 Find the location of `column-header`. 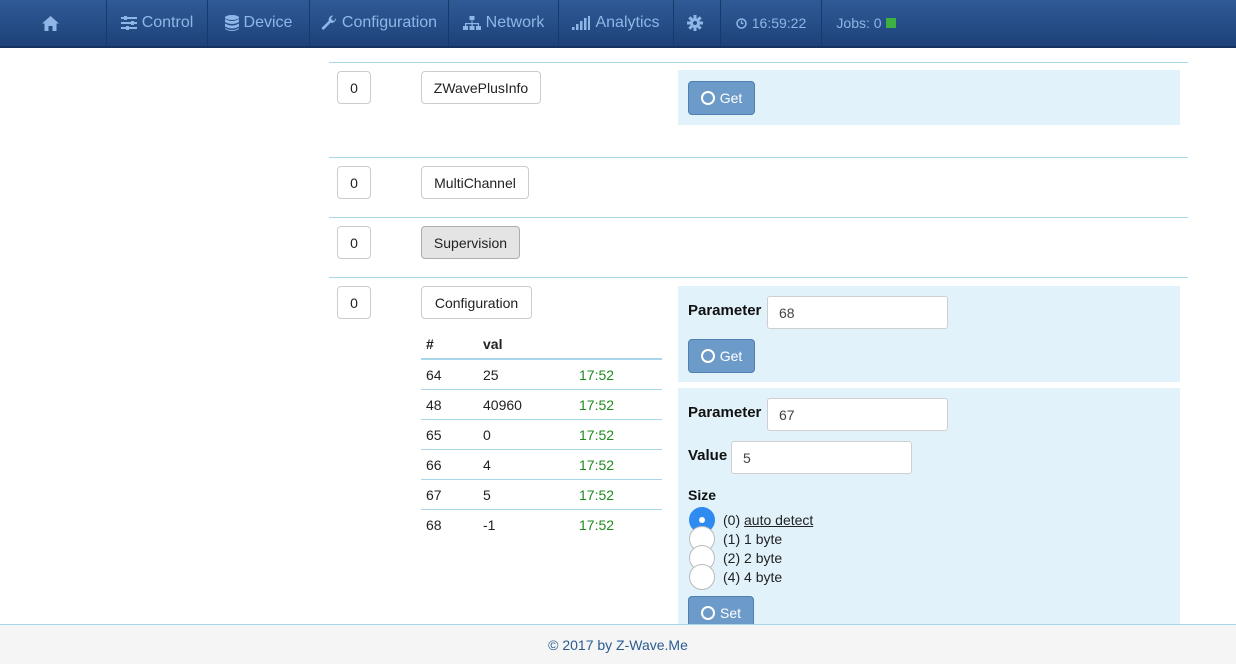

column-header is located at coordinates (618, 345).